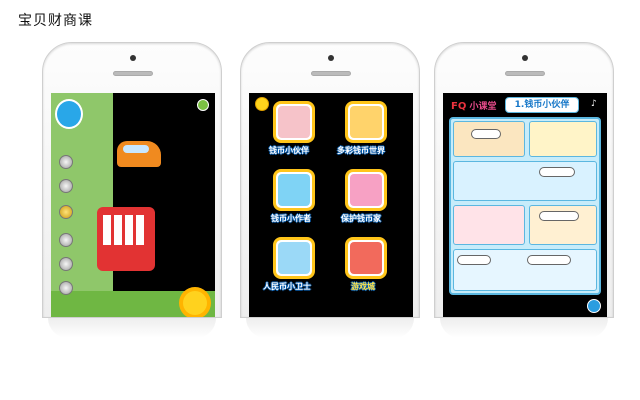 The width and height of the screenshot is (640, 400). I want to click on game-screen, so click(133, 205).